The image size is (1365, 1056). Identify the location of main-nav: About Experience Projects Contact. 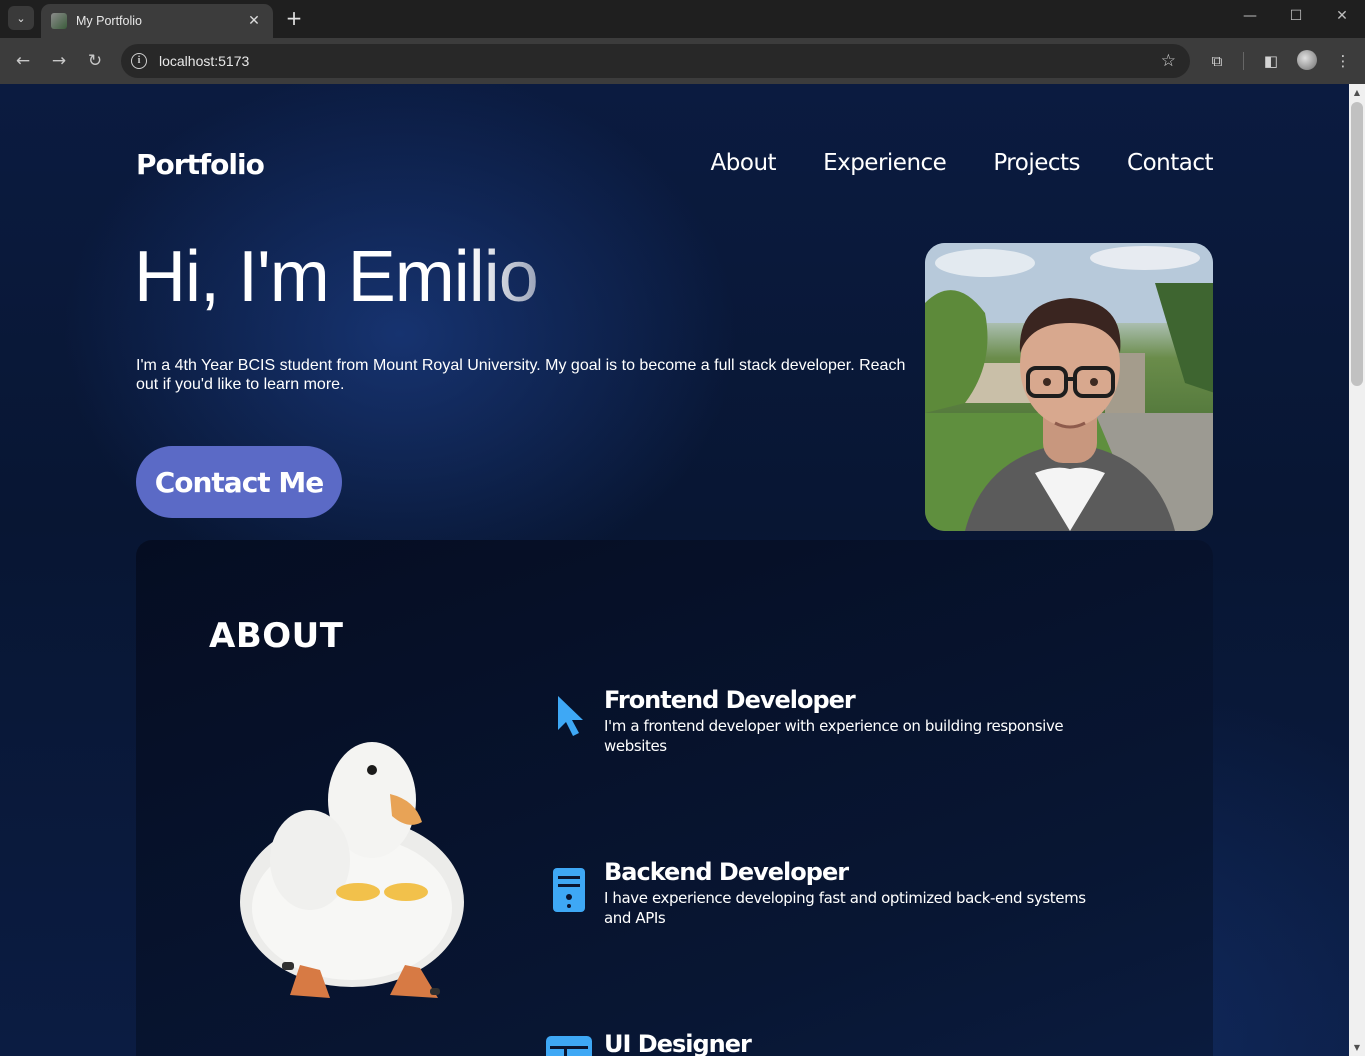
(962, 163).